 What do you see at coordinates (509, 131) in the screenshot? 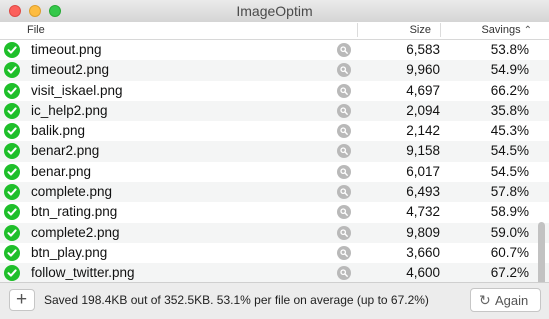
I see `file-savings: 45.3%` at bounding box center [509, 131].